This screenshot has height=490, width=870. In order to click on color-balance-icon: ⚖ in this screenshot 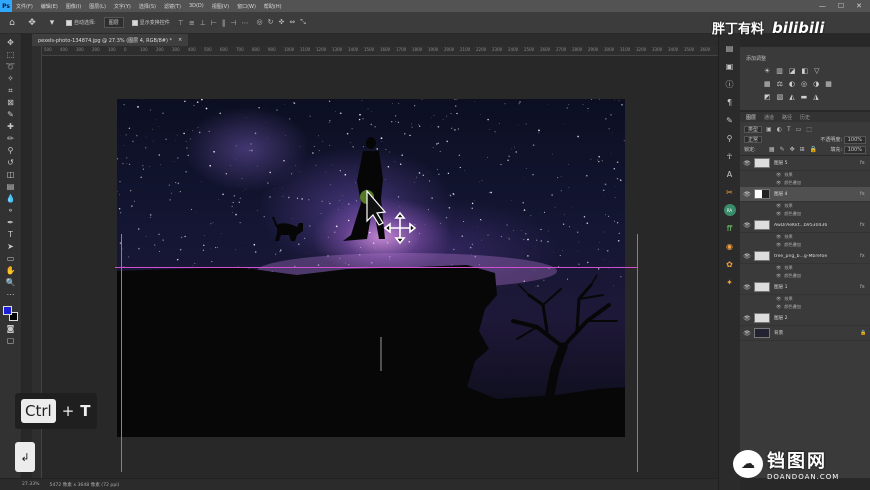, I will do `click(780, 84)`.